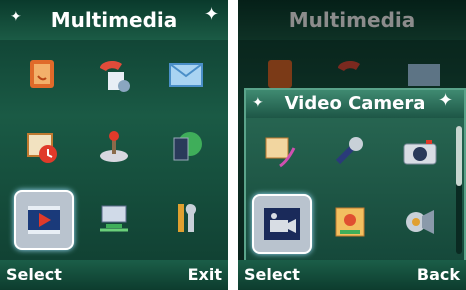  I want to click on organizer-icon, so click(42, 148).